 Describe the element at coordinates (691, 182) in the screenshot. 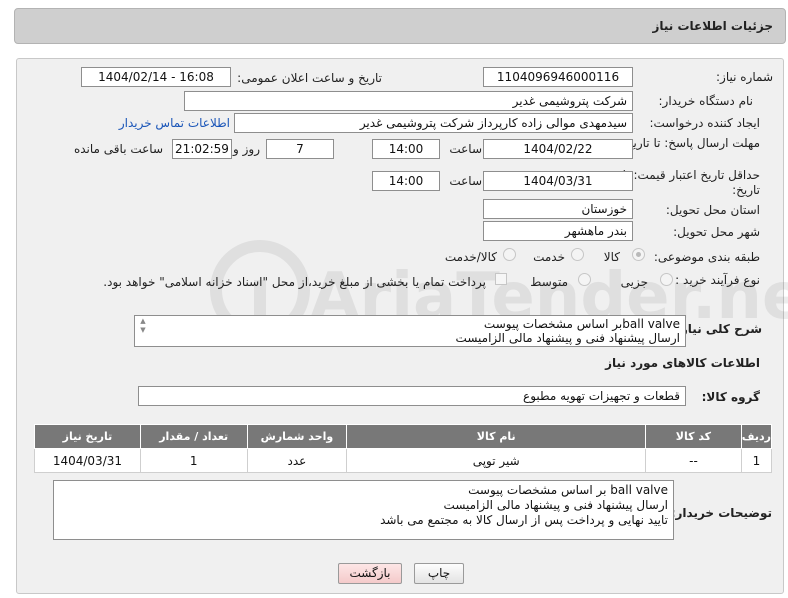

I see `price-validity-label: حداقل تاریخ اعتبار قیمت: تا تاریخ:` at that location.